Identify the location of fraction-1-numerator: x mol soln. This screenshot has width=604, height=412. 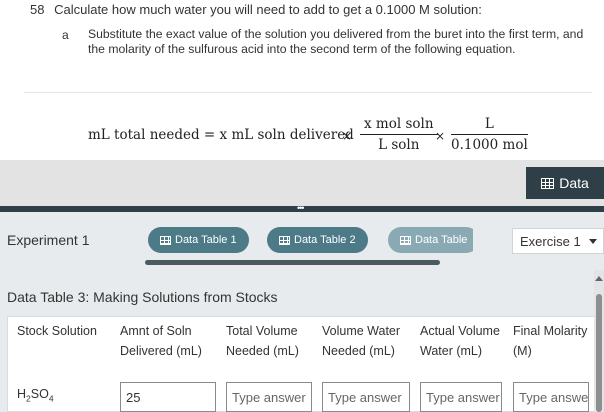
(399, 125).